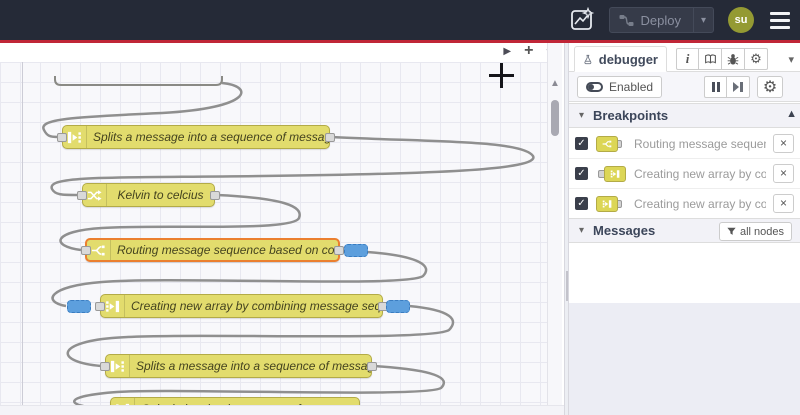 The width and height of the screenshot is (800, 415). Describe the element at coordinates (684, 294) in the screenshot. I see `messages-list-empty-row` at that location.